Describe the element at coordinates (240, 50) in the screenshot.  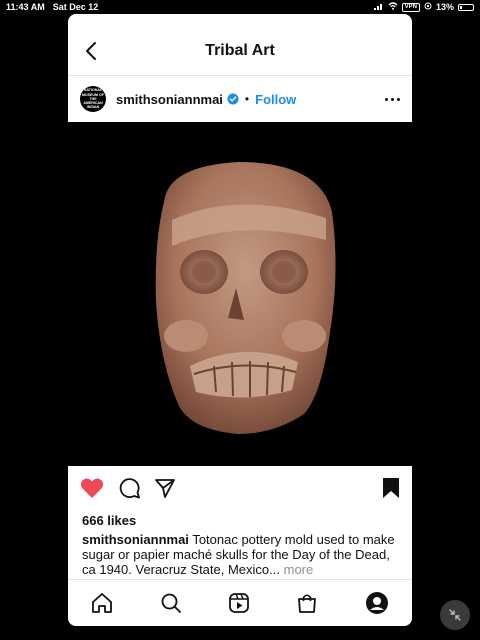
I see `page-title: Tribal Art` at that location.